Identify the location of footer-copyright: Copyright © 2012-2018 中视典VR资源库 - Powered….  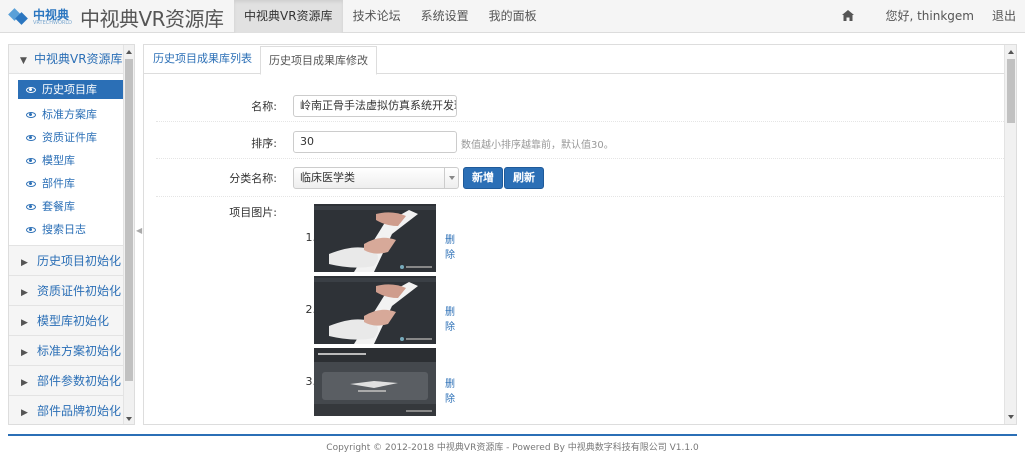
(512, 448).